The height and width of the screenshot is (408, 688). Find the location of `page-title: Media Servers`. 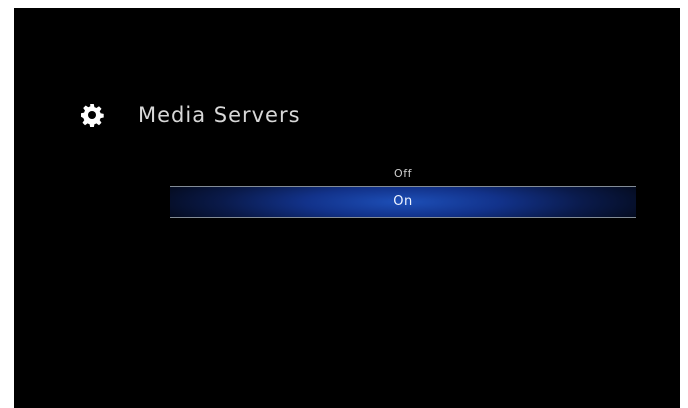

page-title: Media Servers is located at coordinates (219, 115).